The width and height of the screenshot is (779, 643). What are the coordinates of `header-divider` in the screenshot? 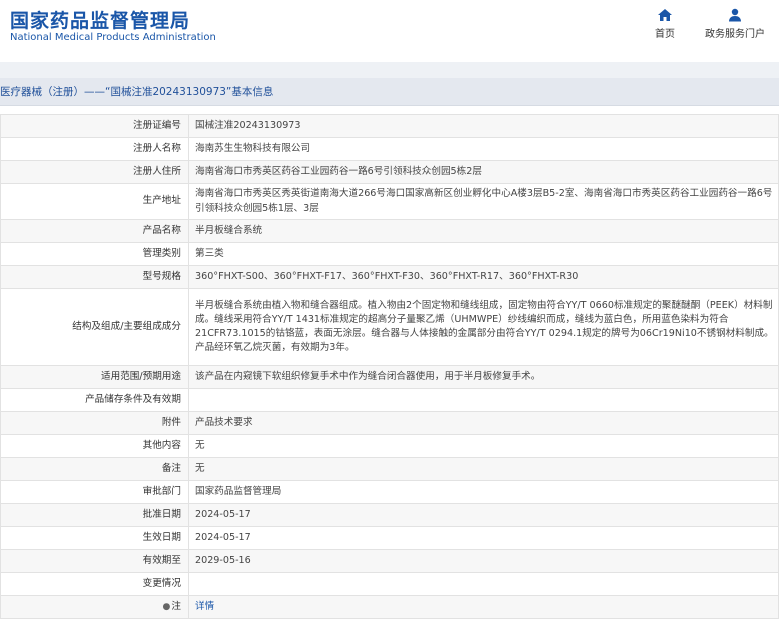 It's located at (389, 70).